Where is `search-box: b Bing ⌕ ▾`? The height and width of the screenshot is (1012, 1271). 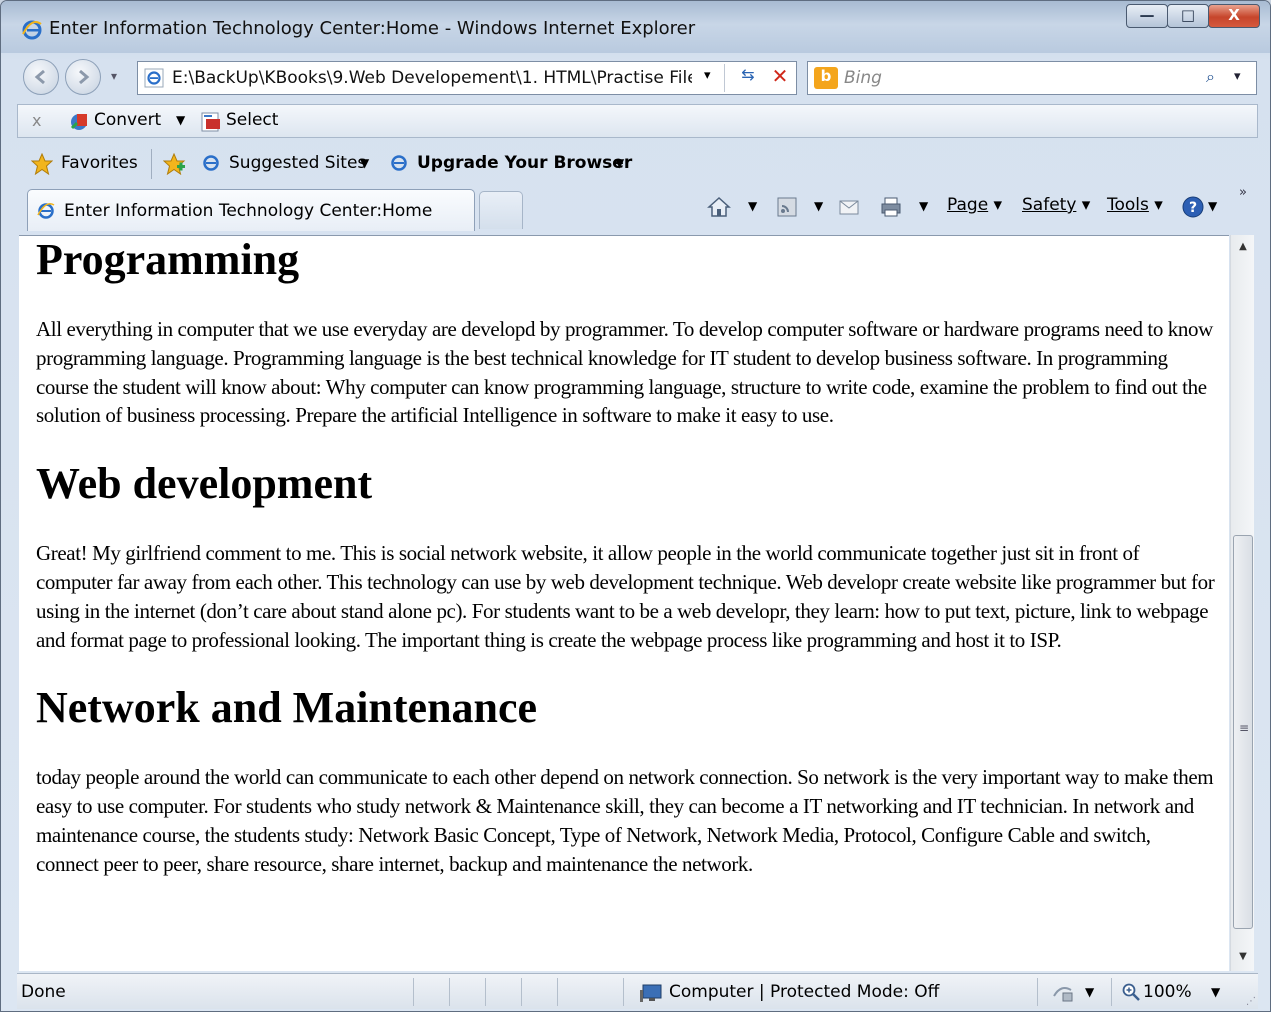
search-box: b Bing ⌕ ▾ is located at coordinates (1032, 78).